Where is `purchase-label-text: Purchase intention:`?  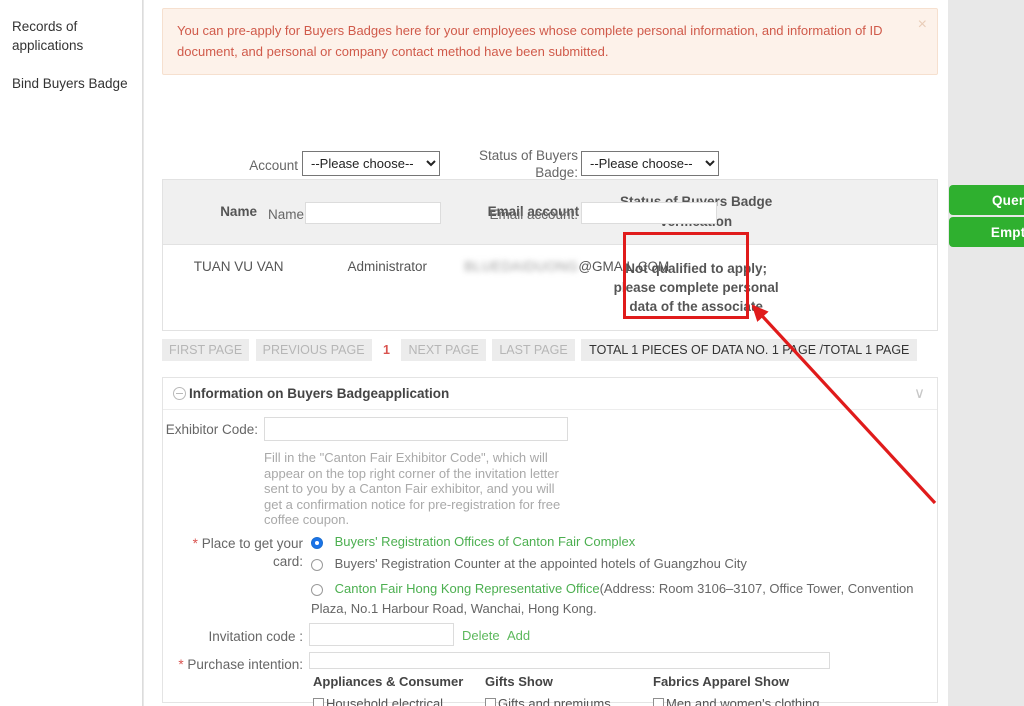
purchase-label-text: Purchase intention: is located at coordinates (245, 664).